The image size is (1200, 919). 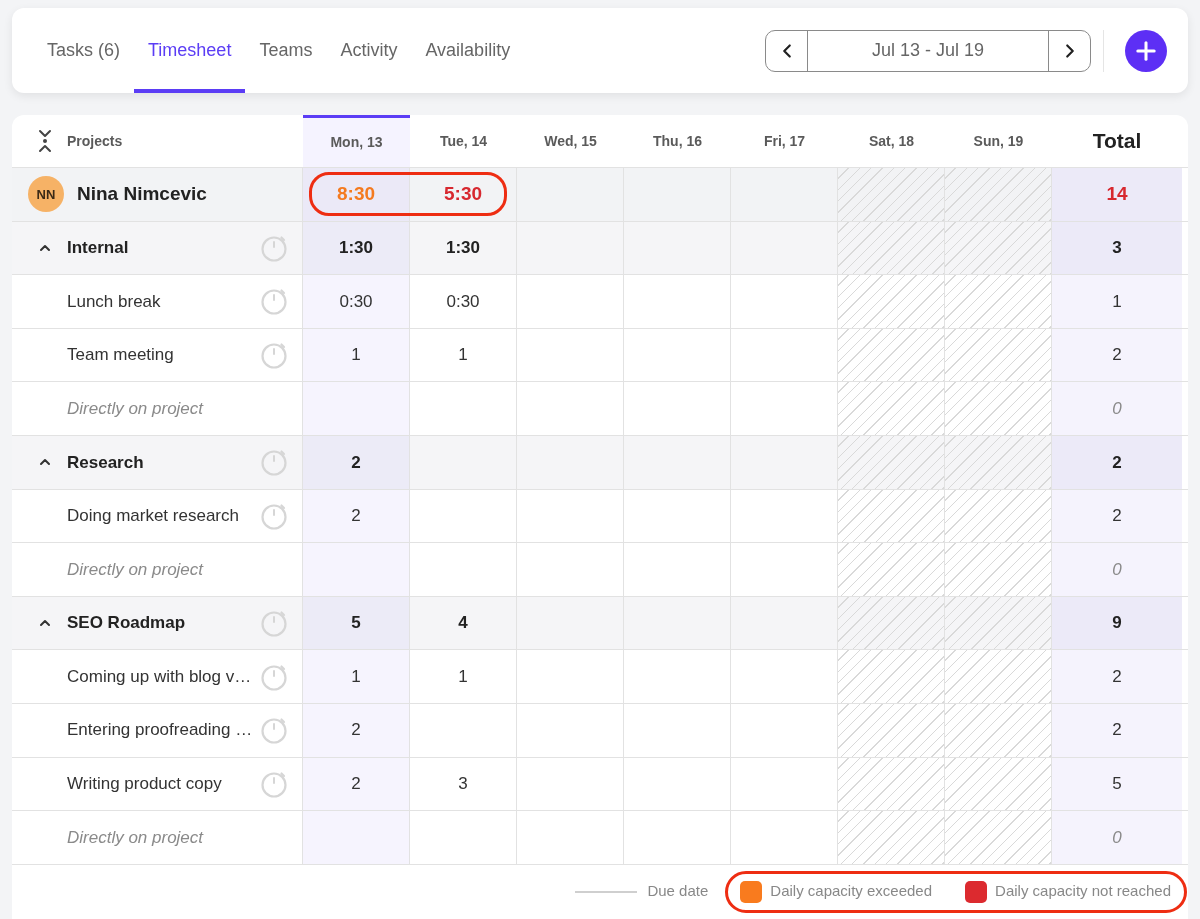 What do you see at coordinates (1083, 891) in the screenshot?
I see `legend-label: Daily capacity not reached` at bounding box center [1083, 891].